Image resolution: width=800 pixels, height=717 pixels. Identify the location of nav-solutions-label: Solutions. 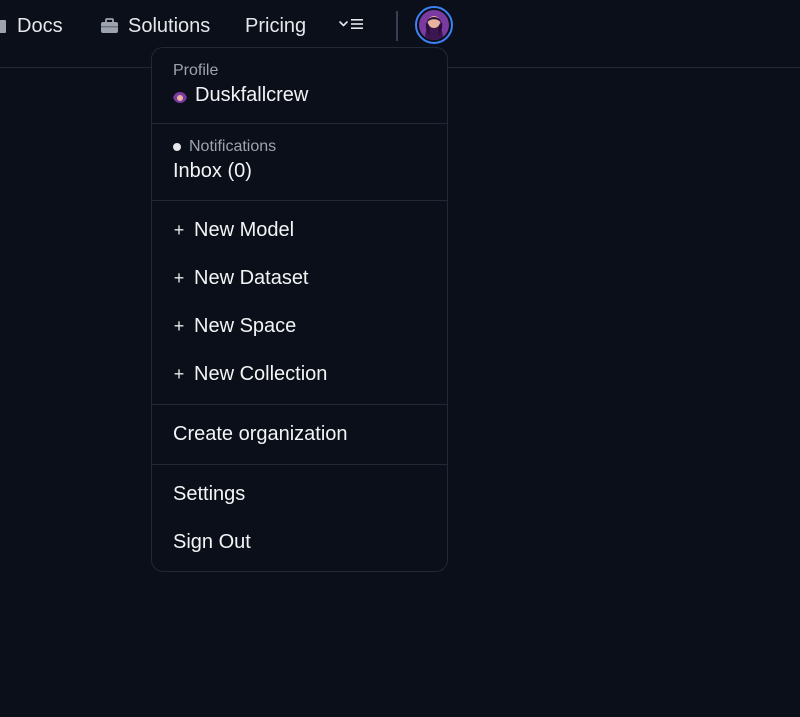
(169, 25).